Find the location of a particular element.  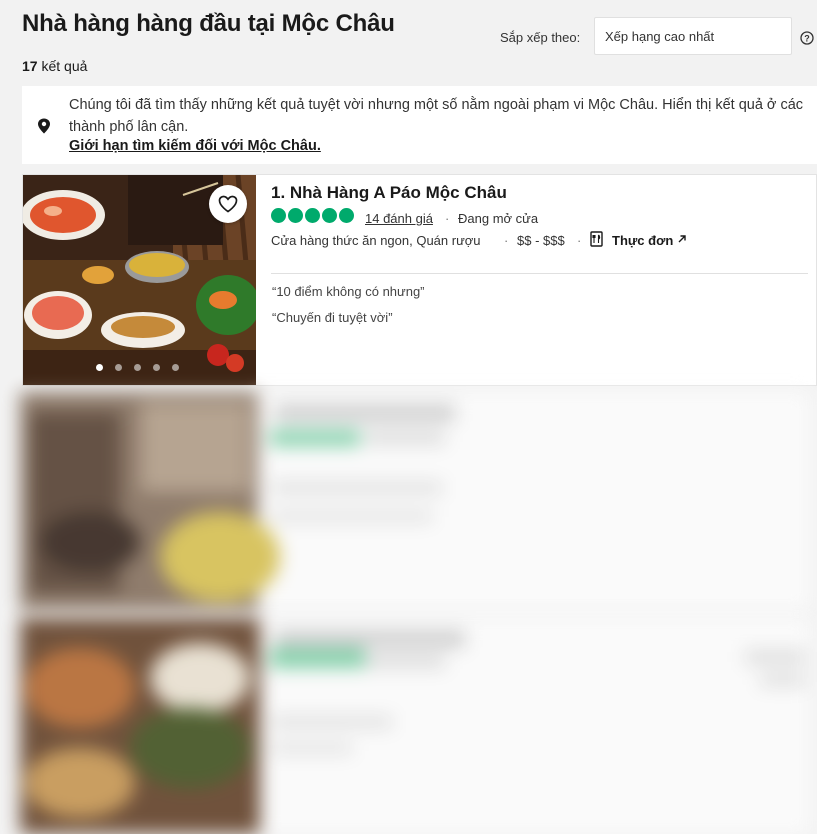

restaurant-name: 1. Nhà Hàng A Páo Mộc Châu is located at coordinates (389, 193).